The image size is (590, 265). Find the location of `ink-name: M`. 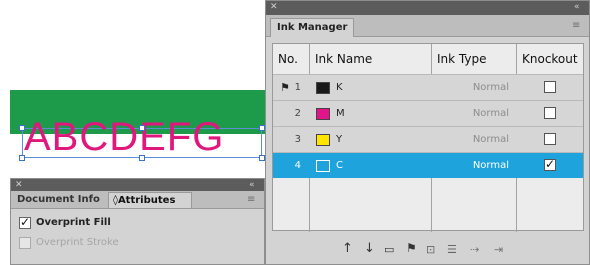

ink-name: M is located at coordinates (340, 113).